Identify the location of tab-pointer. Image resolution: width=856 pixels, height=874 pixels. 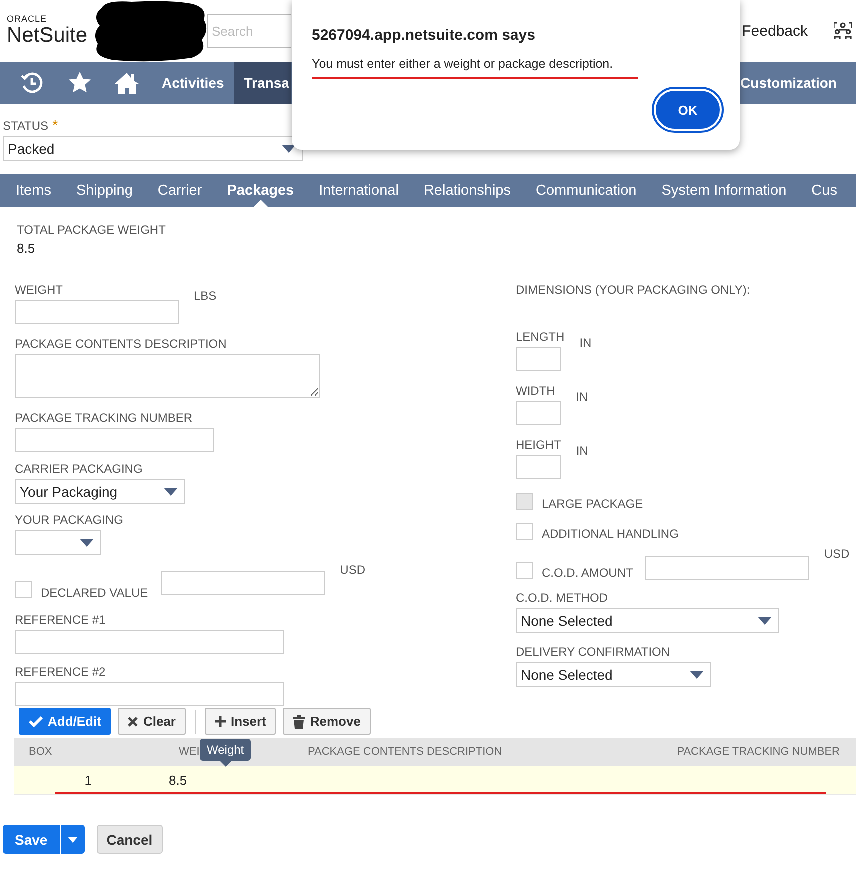
(261, 203).